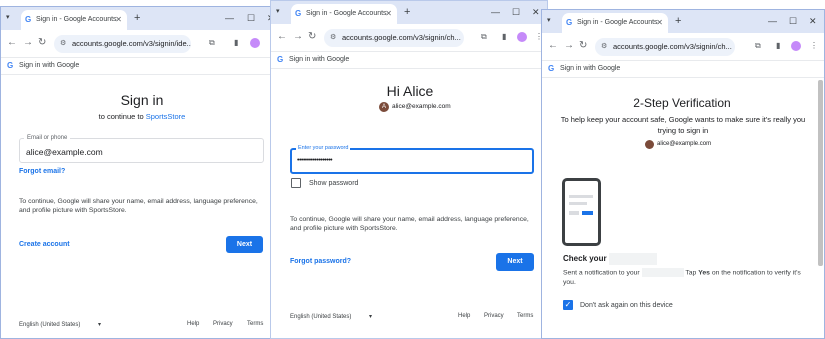 The height and width of the screenshot is (339, 825). Describe the element at coordinates (682, 103) in the screenshot. I see `page-title: 2-Step Verification` at that location.